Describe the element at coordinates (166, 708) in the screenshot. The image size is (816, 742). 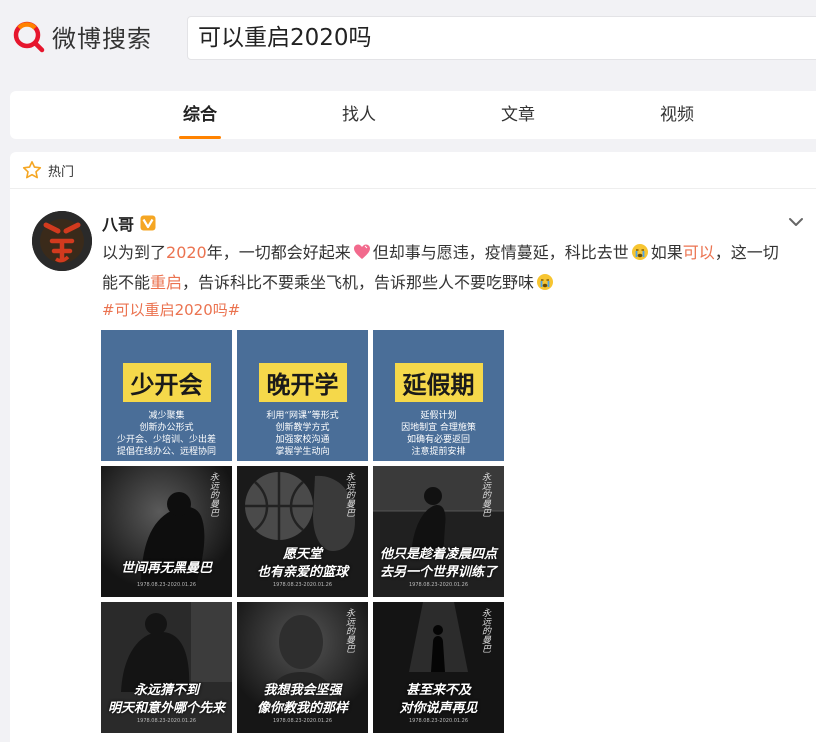
I see `caption-line: 明天和意外哪个先来` at that location.